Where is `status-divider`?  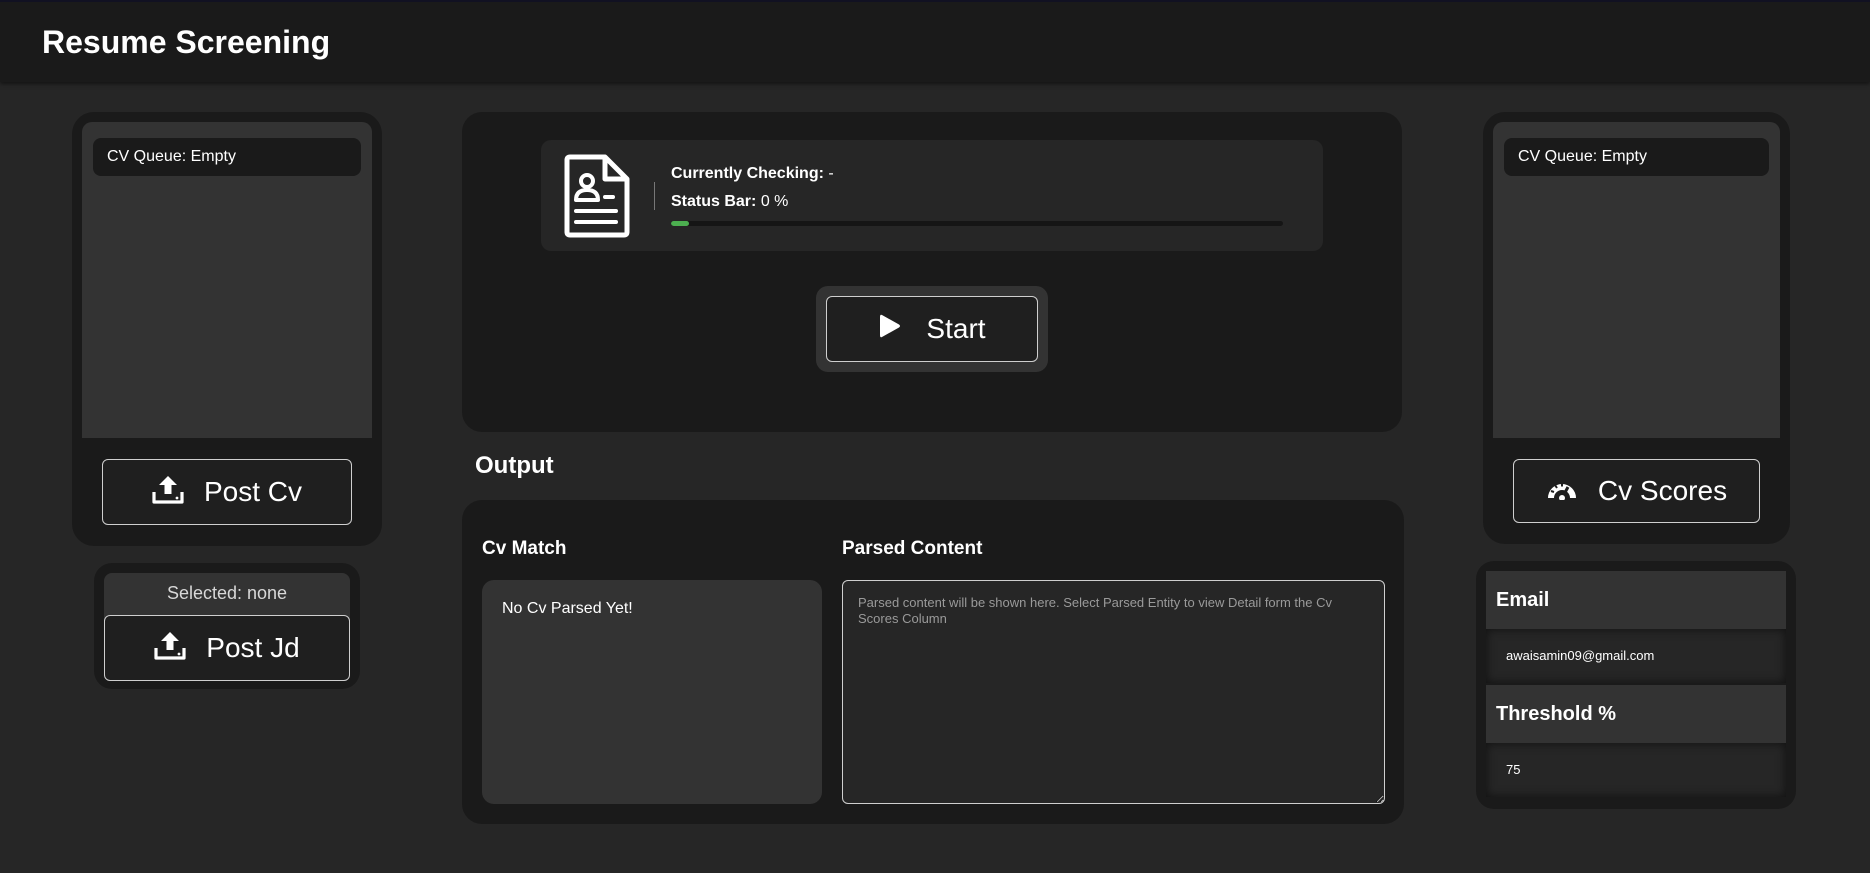
status-divider is located at coordinates (654, 196).